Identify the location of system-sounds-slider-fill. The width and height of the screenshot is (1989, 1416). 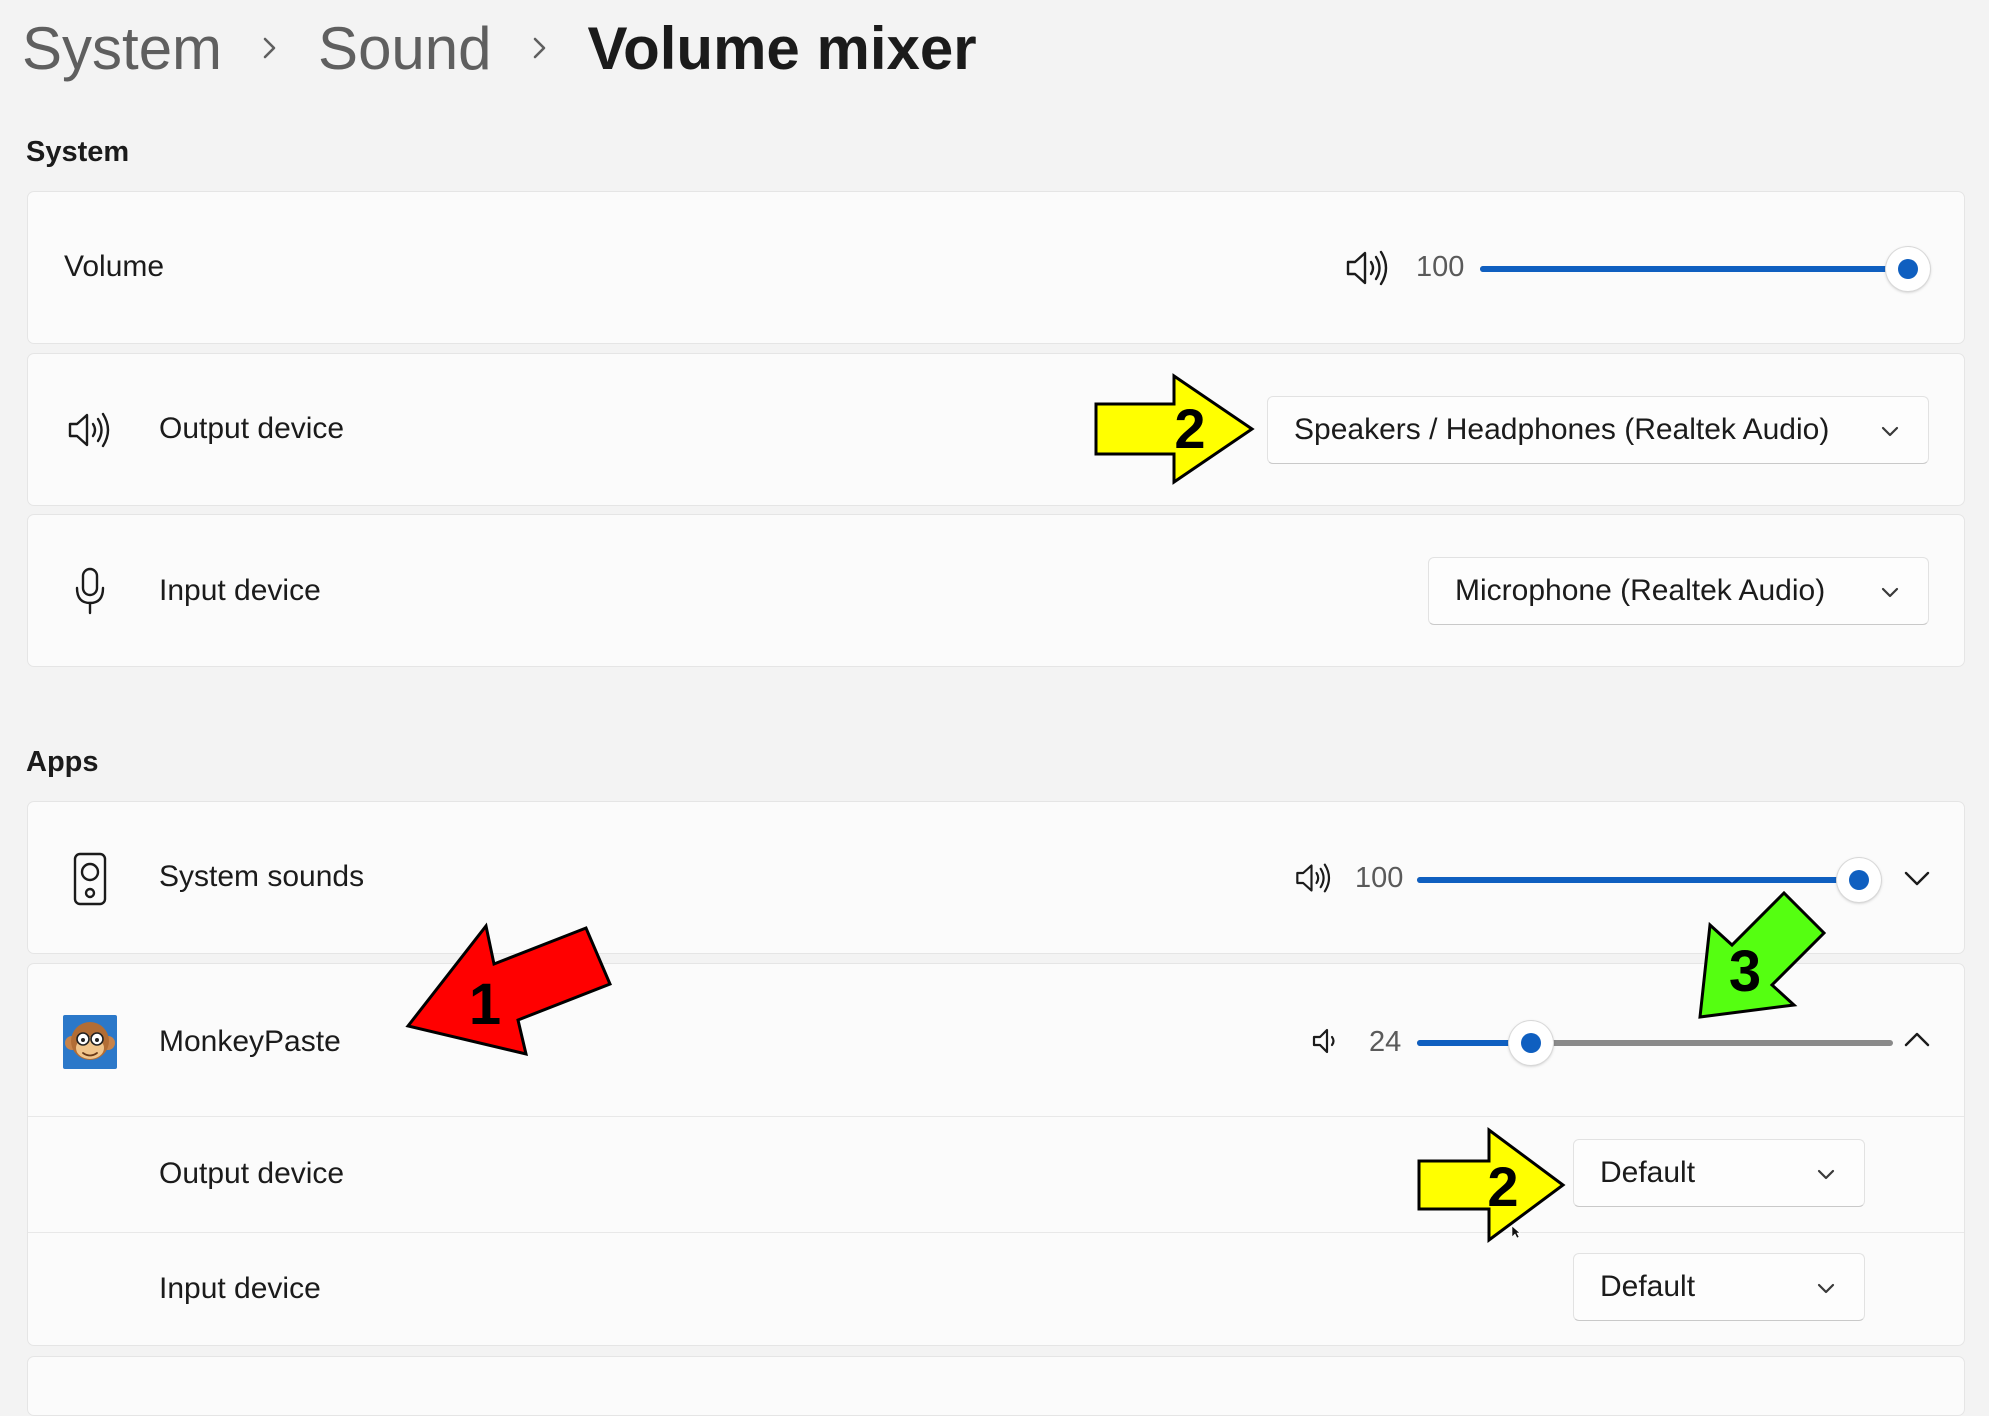
(1638, 880).